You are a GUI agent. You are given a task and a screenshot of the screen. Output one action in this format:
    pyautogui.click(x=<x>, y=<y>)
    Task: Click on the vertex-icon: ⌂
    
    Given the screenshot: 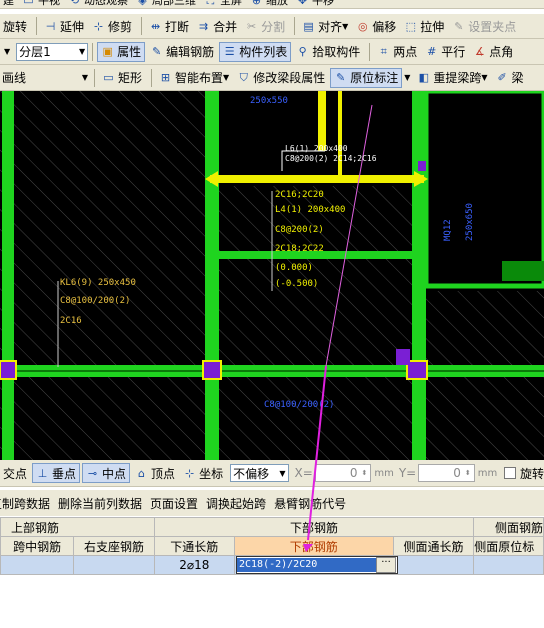 What is the action you would take?
    pyautogui.click(x=142, y=473)
    